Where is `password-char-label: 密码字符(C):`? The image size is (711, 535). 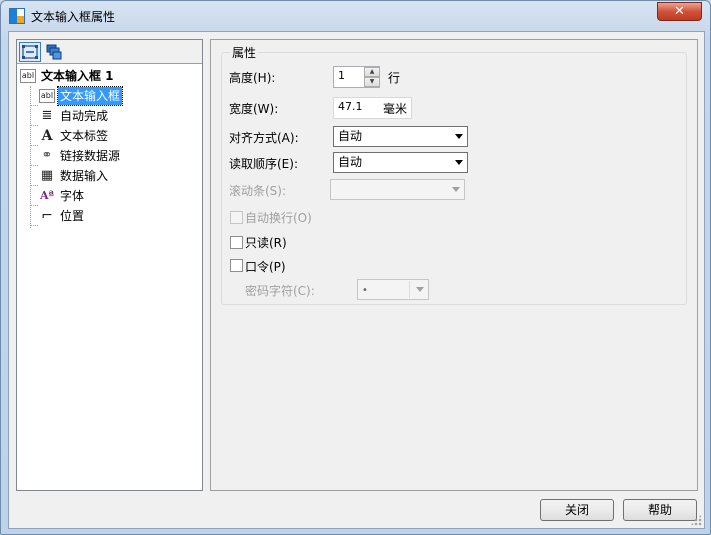 password-char-label: 密码字符(C): is located at coordinates (280, 291).